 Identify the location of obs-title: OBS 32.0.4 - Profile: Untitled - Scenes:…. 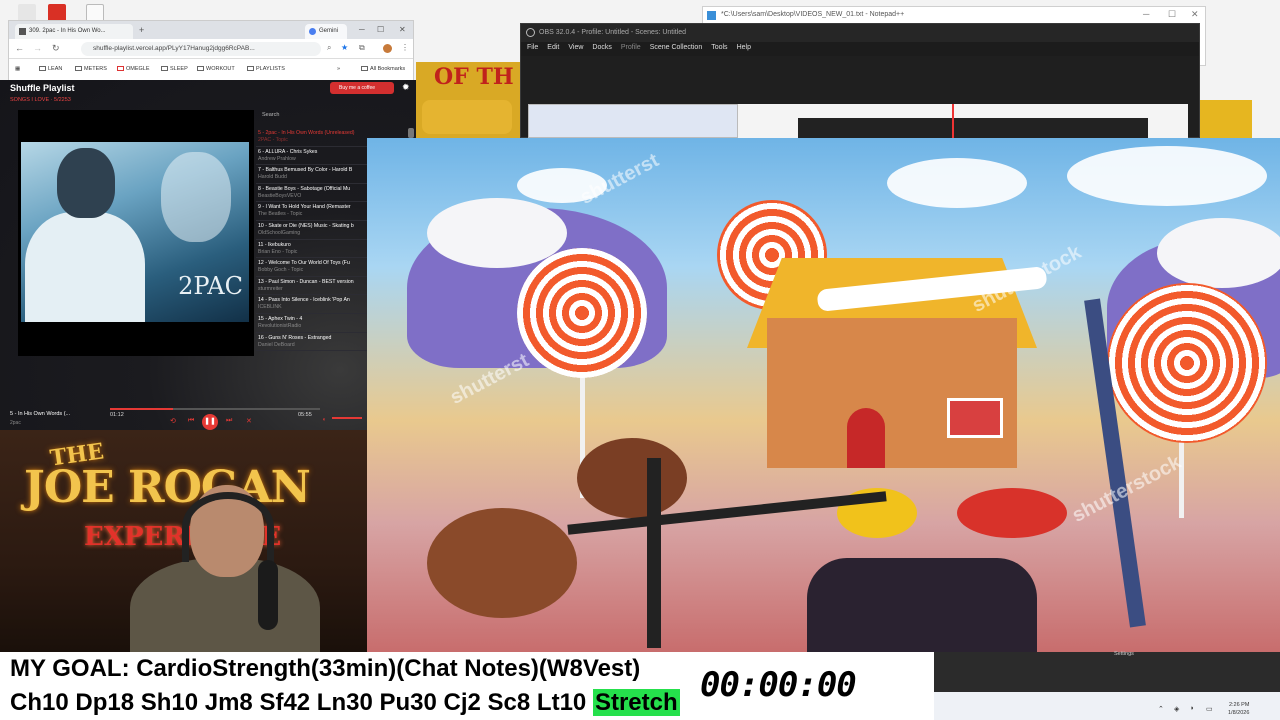
(613, 32).